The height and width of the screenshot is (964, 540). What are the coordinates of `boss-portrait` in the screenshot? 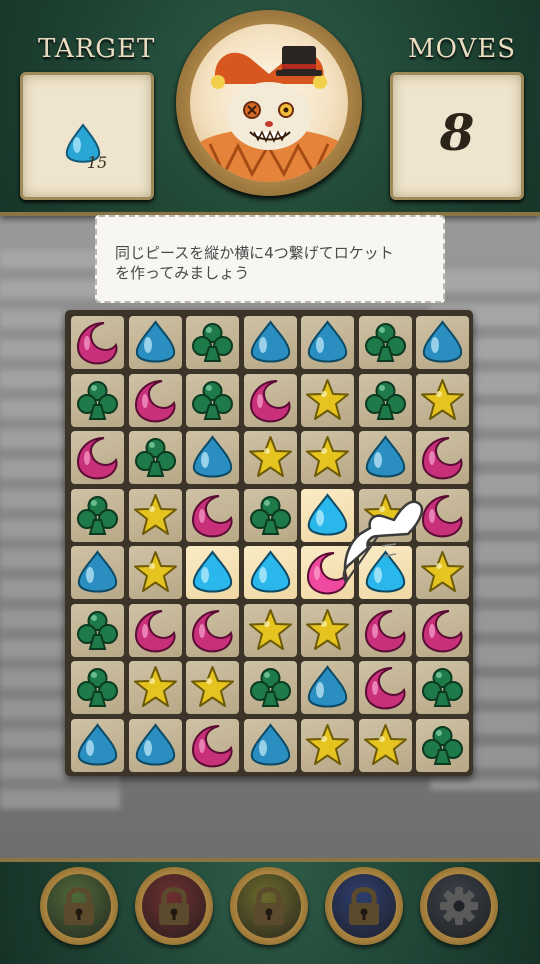 It's located at (269, 103).